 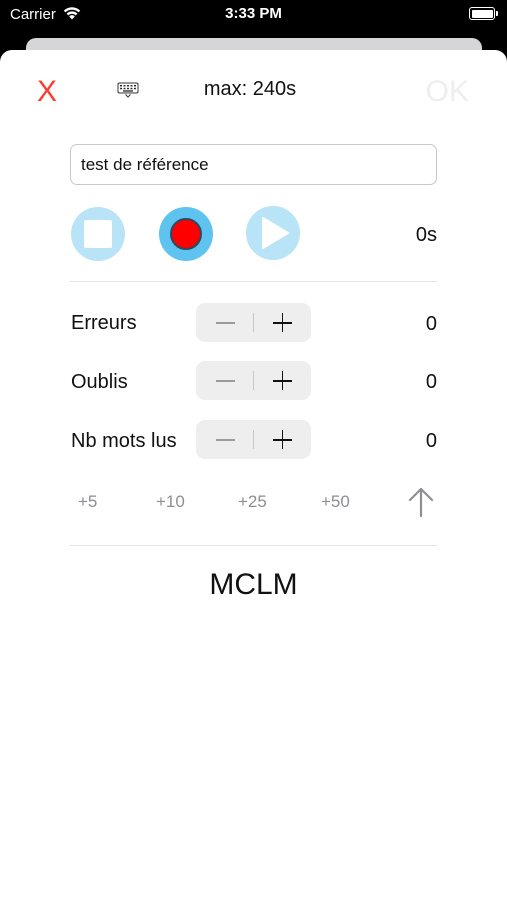 I want to click on counter-label-words-read: Nb mots lus, so click(x=124, y=441).